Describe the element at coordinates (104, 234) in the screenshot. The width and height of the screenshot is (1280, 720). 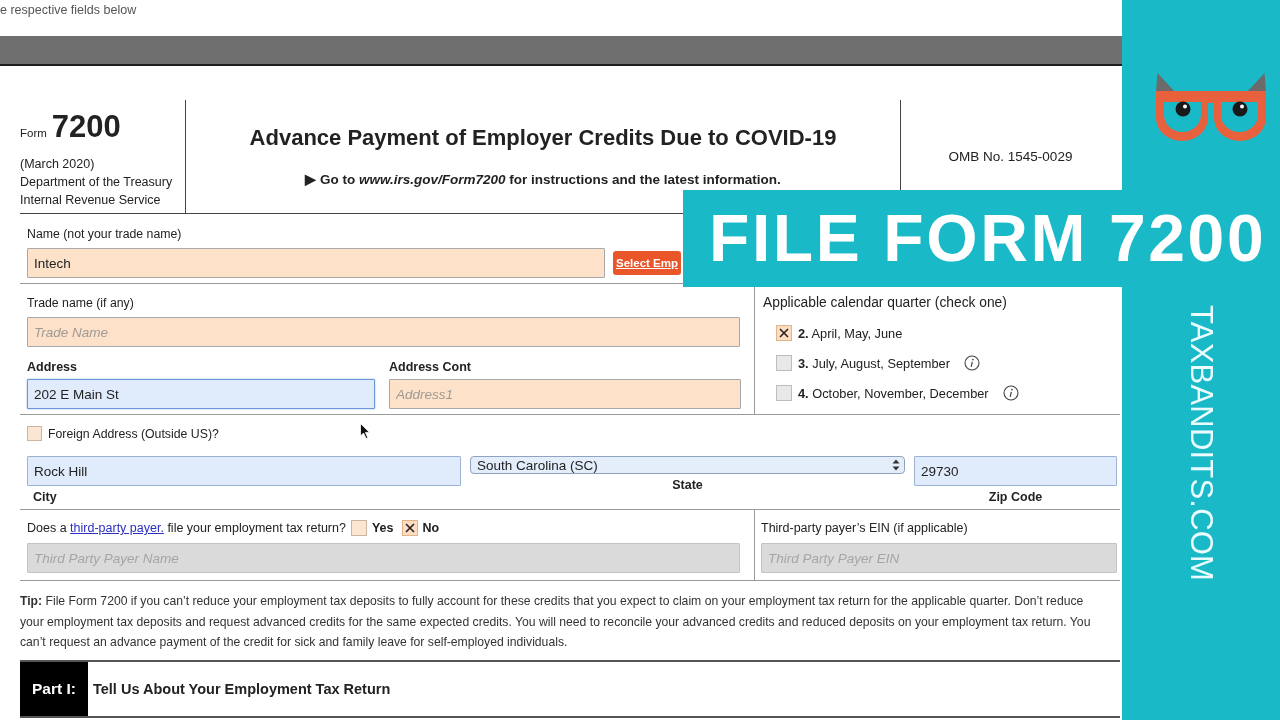
I see `field-label: Name (not your trade name)` at that location.